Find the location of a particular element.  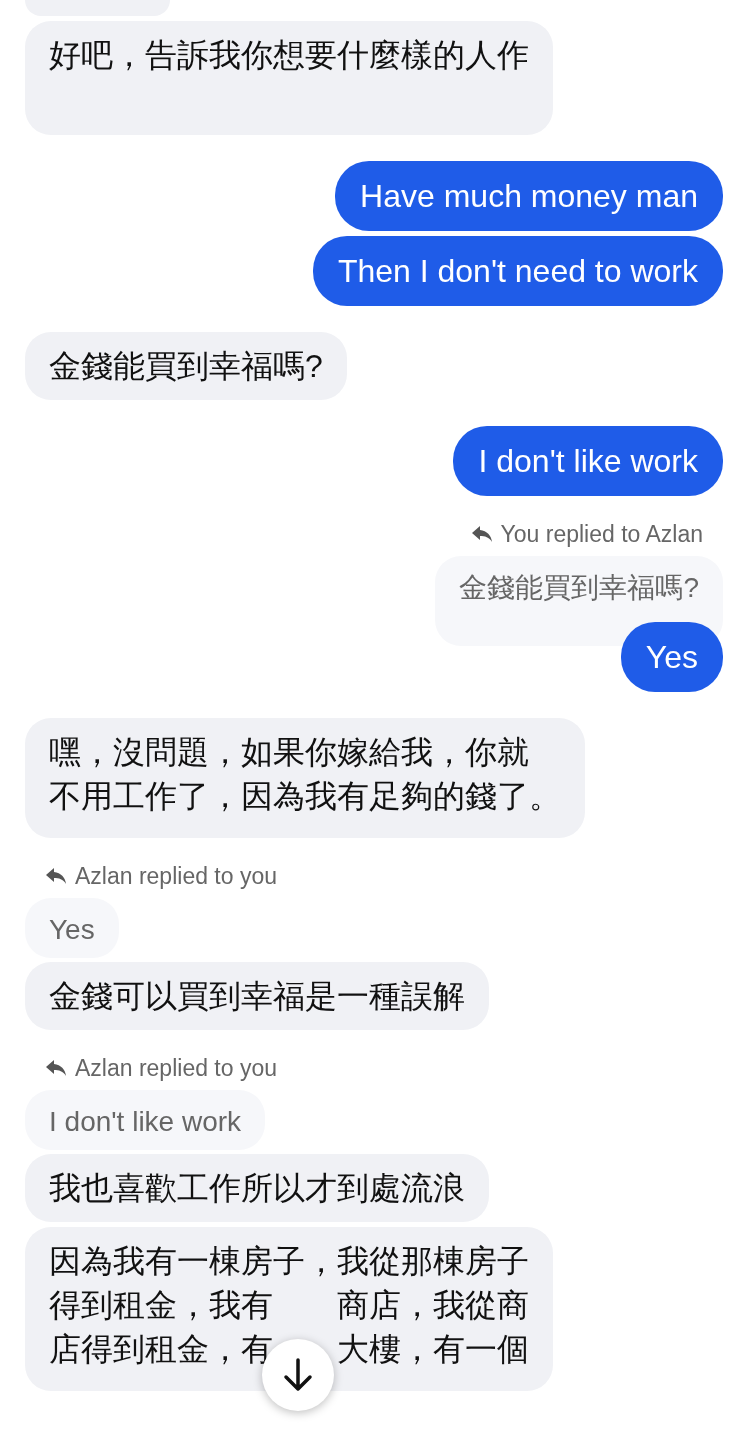

message-bubble: 好吧，告訴我你想要什麼樣的人作 is located at coordinates (289, 78).